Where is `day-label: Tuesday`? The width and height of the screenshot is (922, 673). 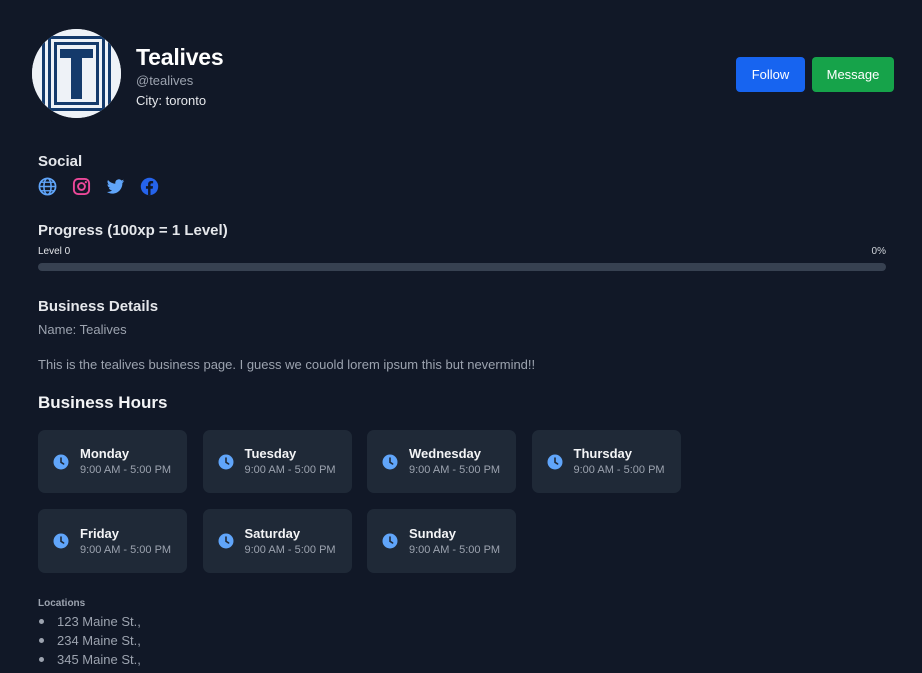 day-label: Tuesday is located at coordinates (270, 453).